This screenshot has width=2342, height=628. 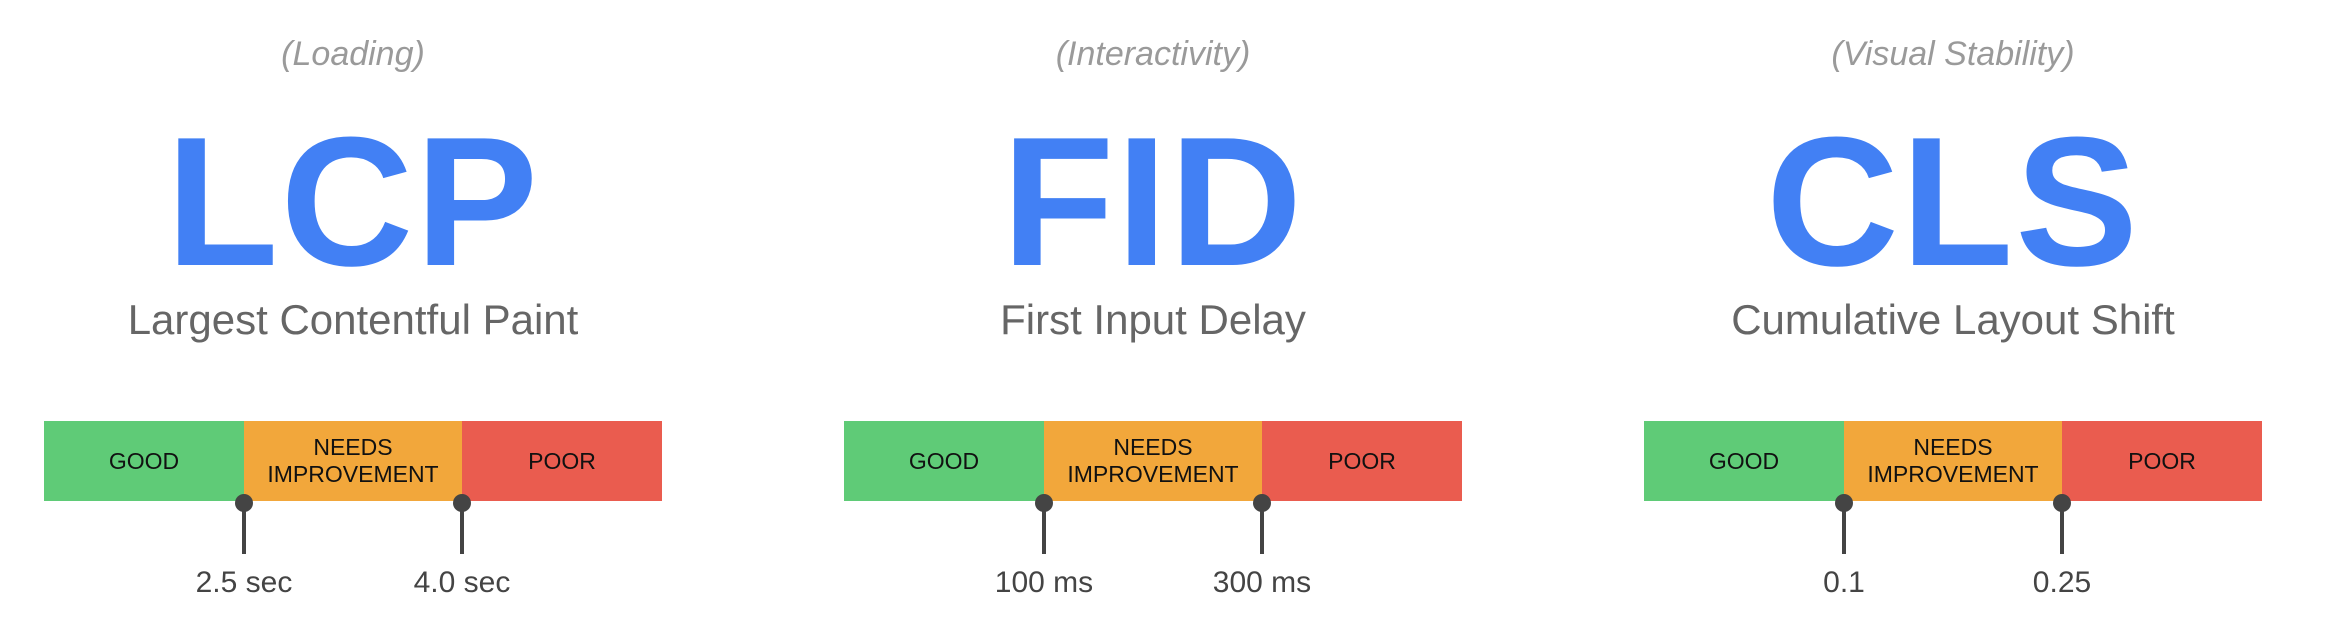 I want to click on metric-acronym: LCP, so click(x=353, y=201).